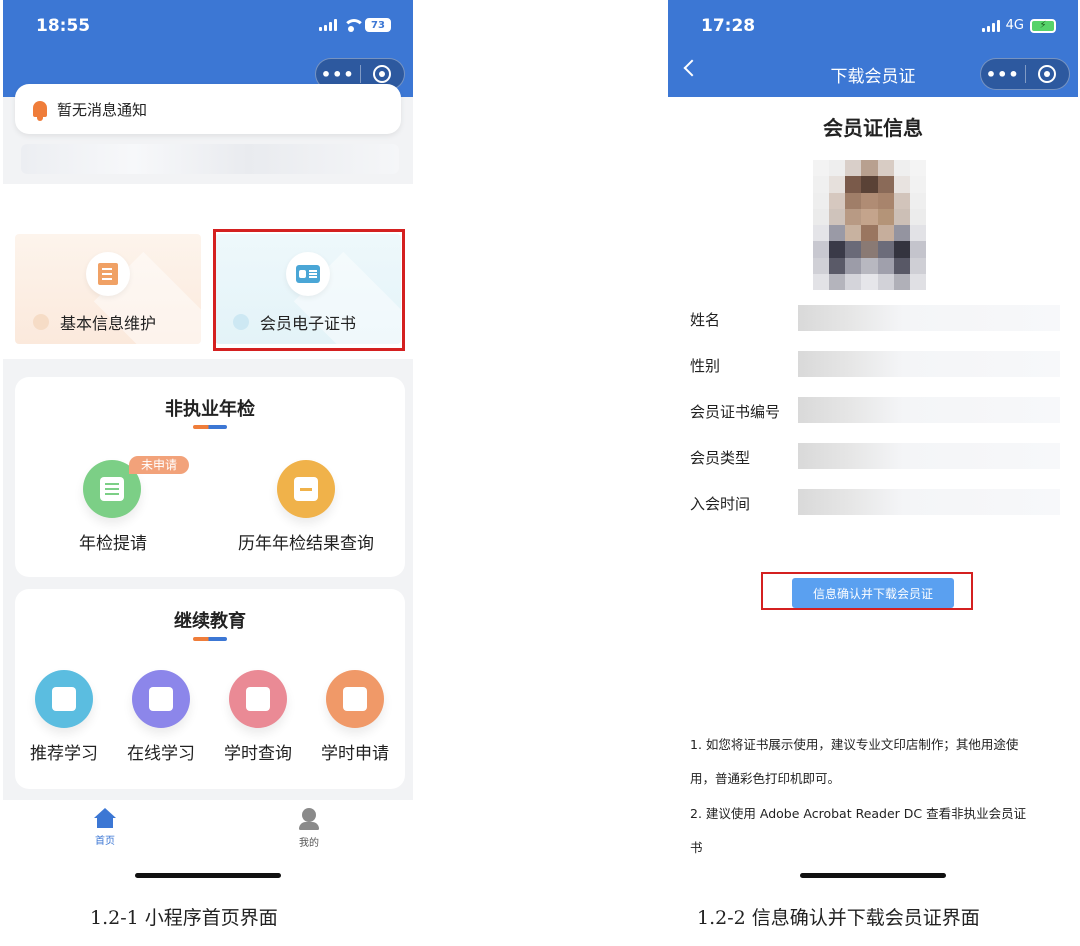 The height and width of the screenshot is (946, 1080). What do you see at coordinates (159, 465) in the screenshot?
I see `status-badge: 未申请` at bounding box center [159, 465].